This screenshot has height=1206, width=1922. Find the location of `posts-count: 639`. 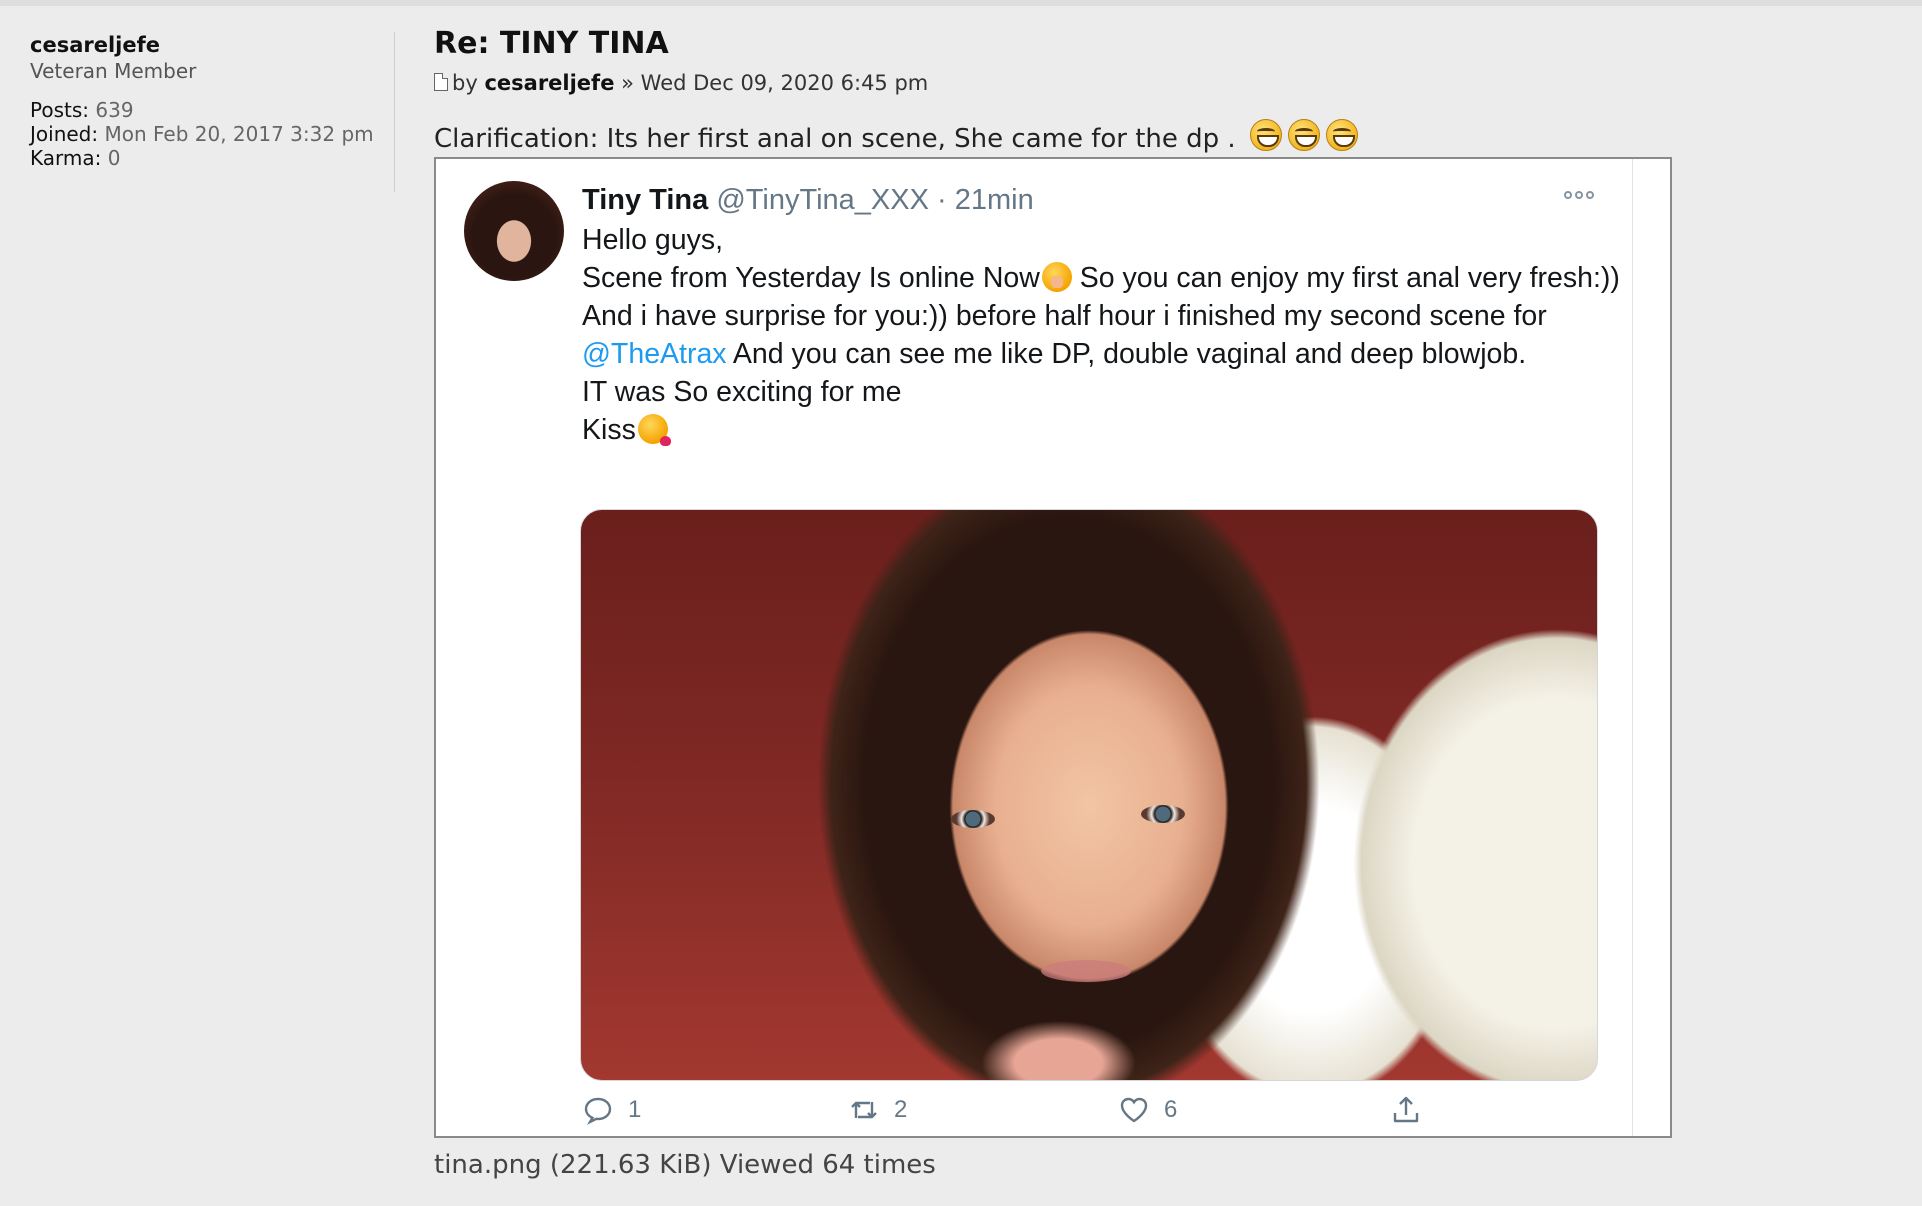

posts-count: 639 is located at coordinates (114, 110).